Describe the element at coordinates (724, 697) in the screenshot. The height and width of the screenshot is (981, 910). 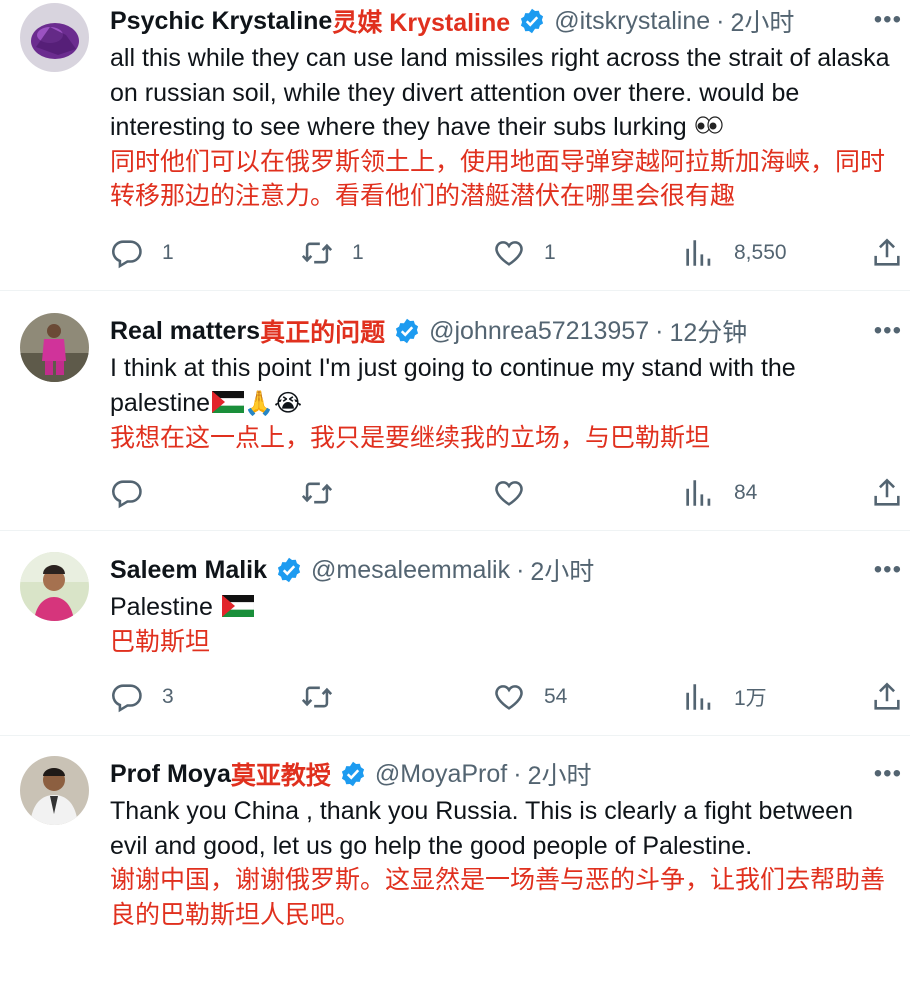
I see `views-button: 1万` at that location.